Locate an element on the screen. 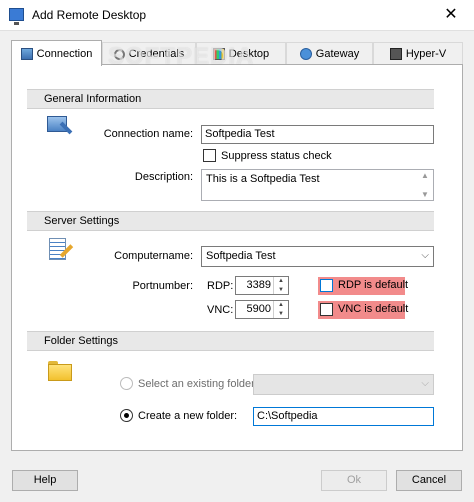  desktop-icon is located at coordinates (218, 54).